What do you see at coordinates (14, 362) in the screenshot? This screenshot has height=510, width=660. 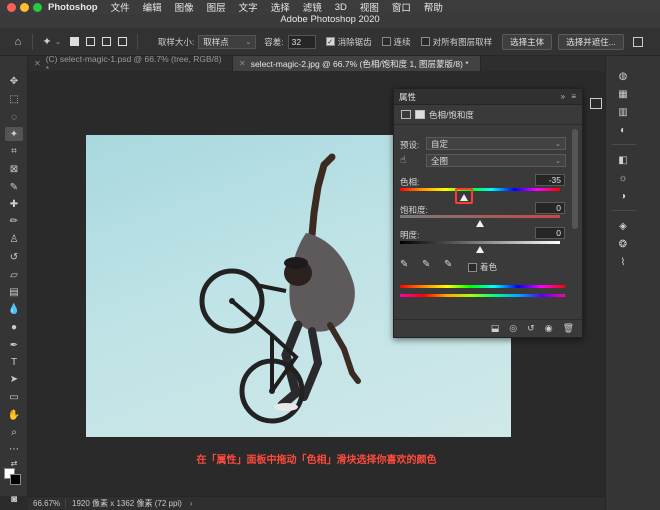 I see `type-tool-icon: T` at bounding box center [14, 362].